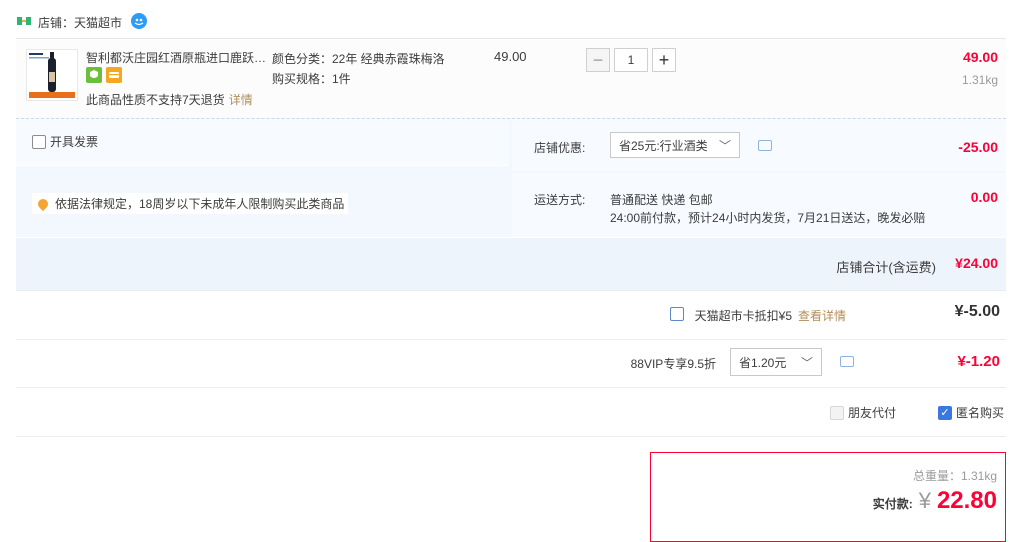 This screenshot has width=1014, height=542. Describe the element at coordinates (828, 497) in the screenshot. I see `order-summary: 总重量：1.31kg 实付款: ¥ 22.80` at that location.